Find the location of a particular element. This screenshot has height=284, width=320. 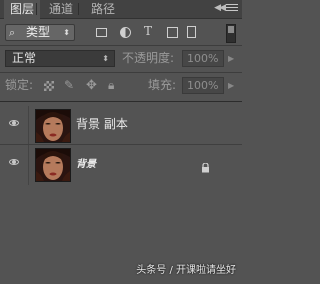

layer-filter-row: ⌕ 类型 ⬍ T is located at coordinates (121, 32).